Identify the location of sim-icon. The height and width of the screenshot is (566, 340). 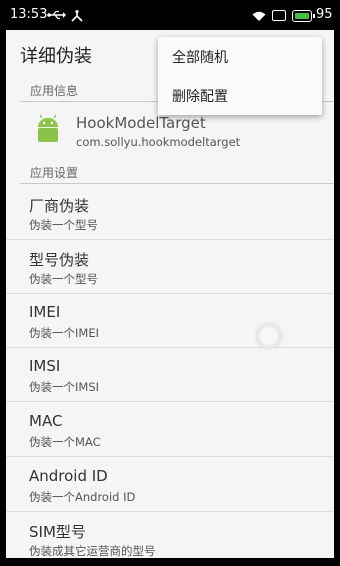
(279, 15).